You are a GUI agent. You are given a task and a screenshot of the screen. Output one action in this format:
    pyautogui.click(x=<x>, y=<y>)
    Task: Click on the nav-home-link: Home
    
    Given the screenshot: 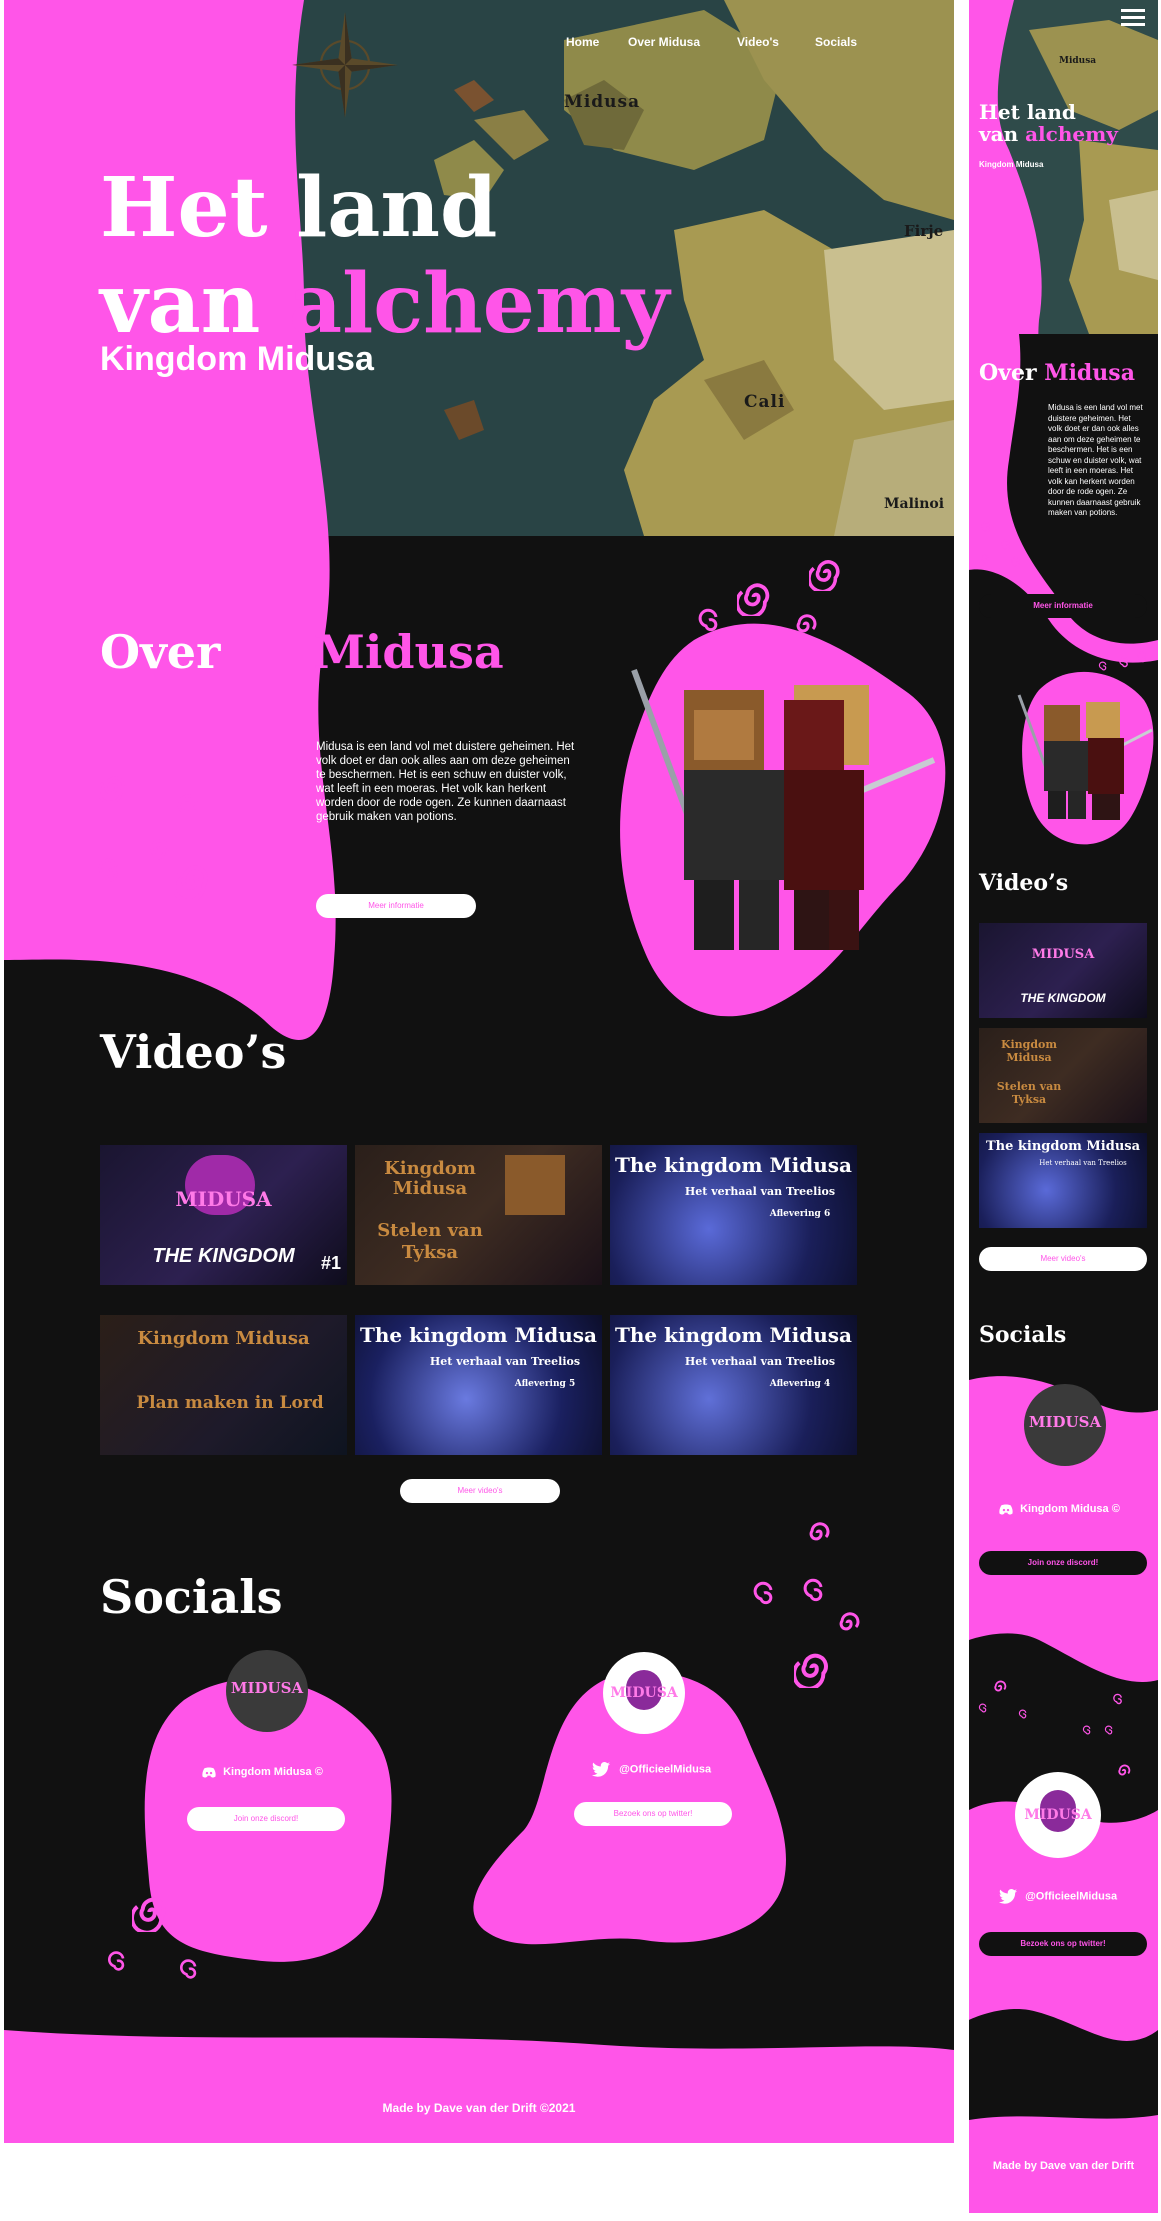 What is the action you would take?
    pyautogui.click(x=582, y=42)
    